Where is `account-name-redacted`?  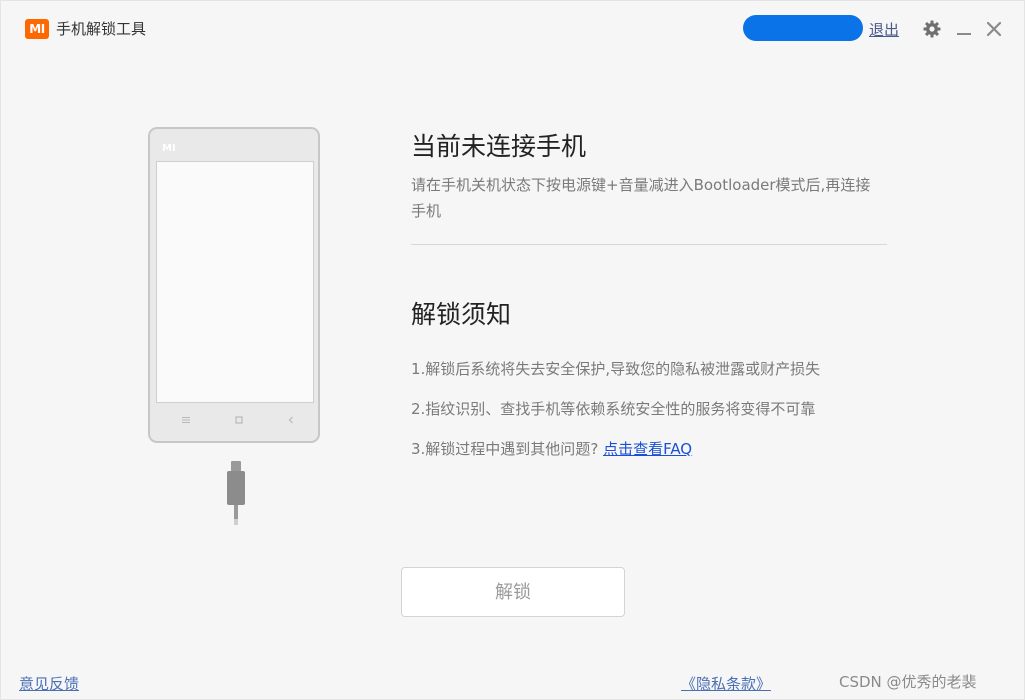
account-name-redacted is located at coordinates (803, 28).